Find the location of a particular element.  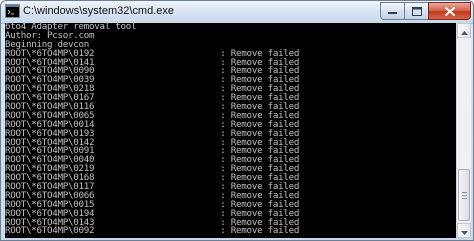

scroll-down-arrow-icon is located at coordinates (464, 231).